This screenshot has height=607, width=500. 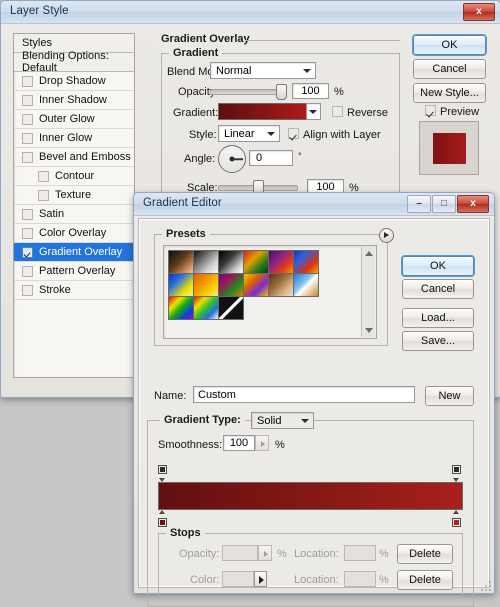 I want to click on gradient-stop-editor, so click(x=310, y=496).